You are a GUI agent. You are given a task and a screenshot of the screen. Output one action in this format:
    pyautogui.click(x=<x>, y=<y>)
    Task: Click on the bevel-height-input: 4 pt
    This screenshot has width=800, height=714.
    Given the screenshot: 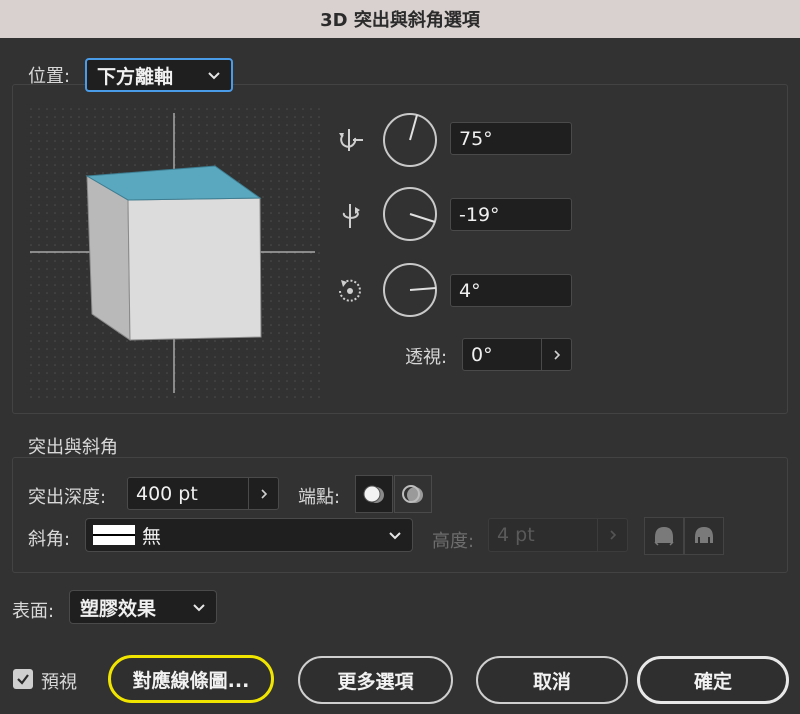 What is the action you would take?
    pyautogui.click(x=558, y=535)
    